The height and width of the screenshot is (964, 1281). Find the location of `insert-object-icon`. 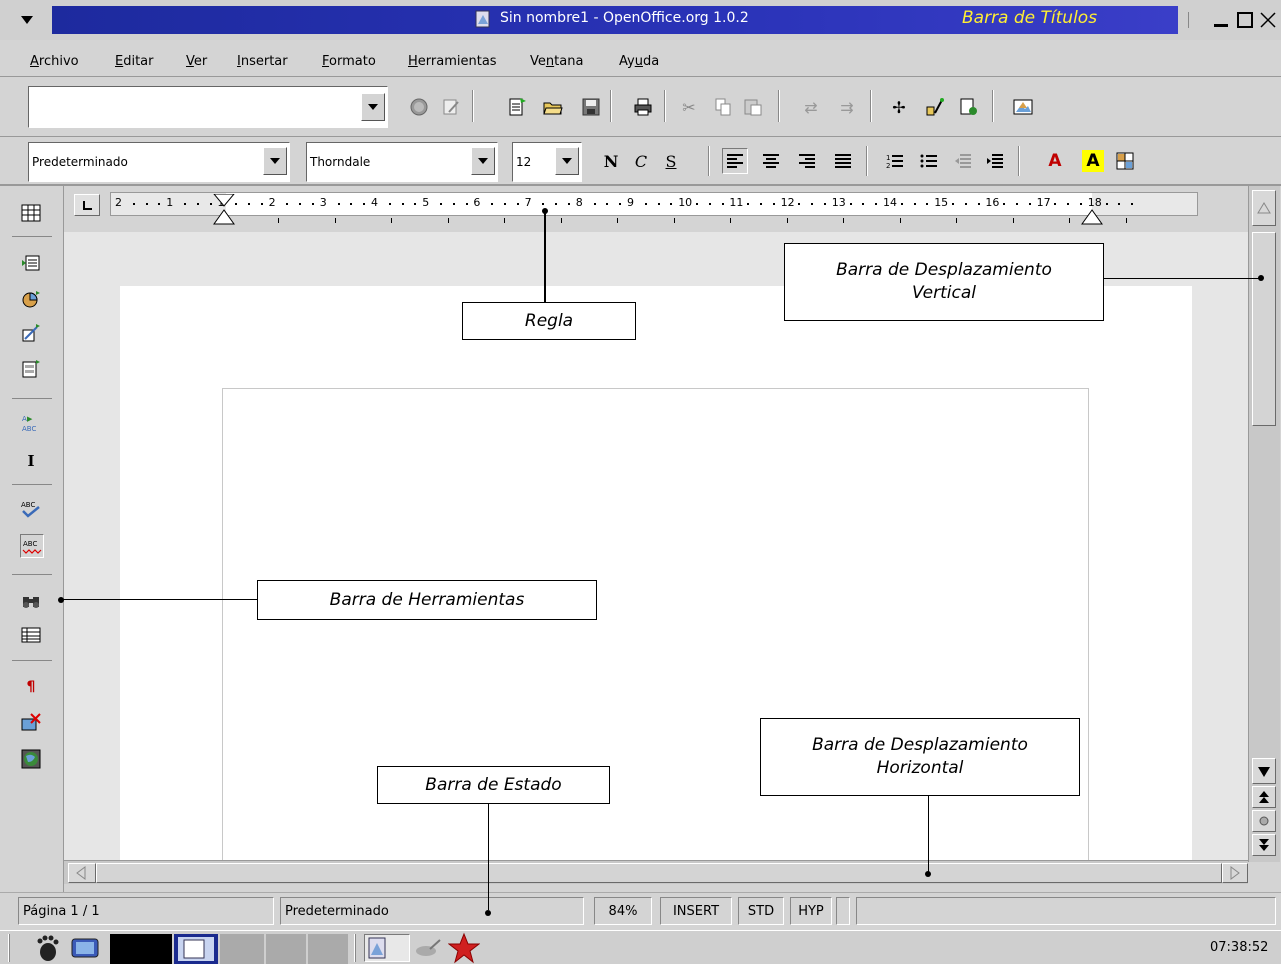

insert-object-icon is located at coordinates (31, 333).